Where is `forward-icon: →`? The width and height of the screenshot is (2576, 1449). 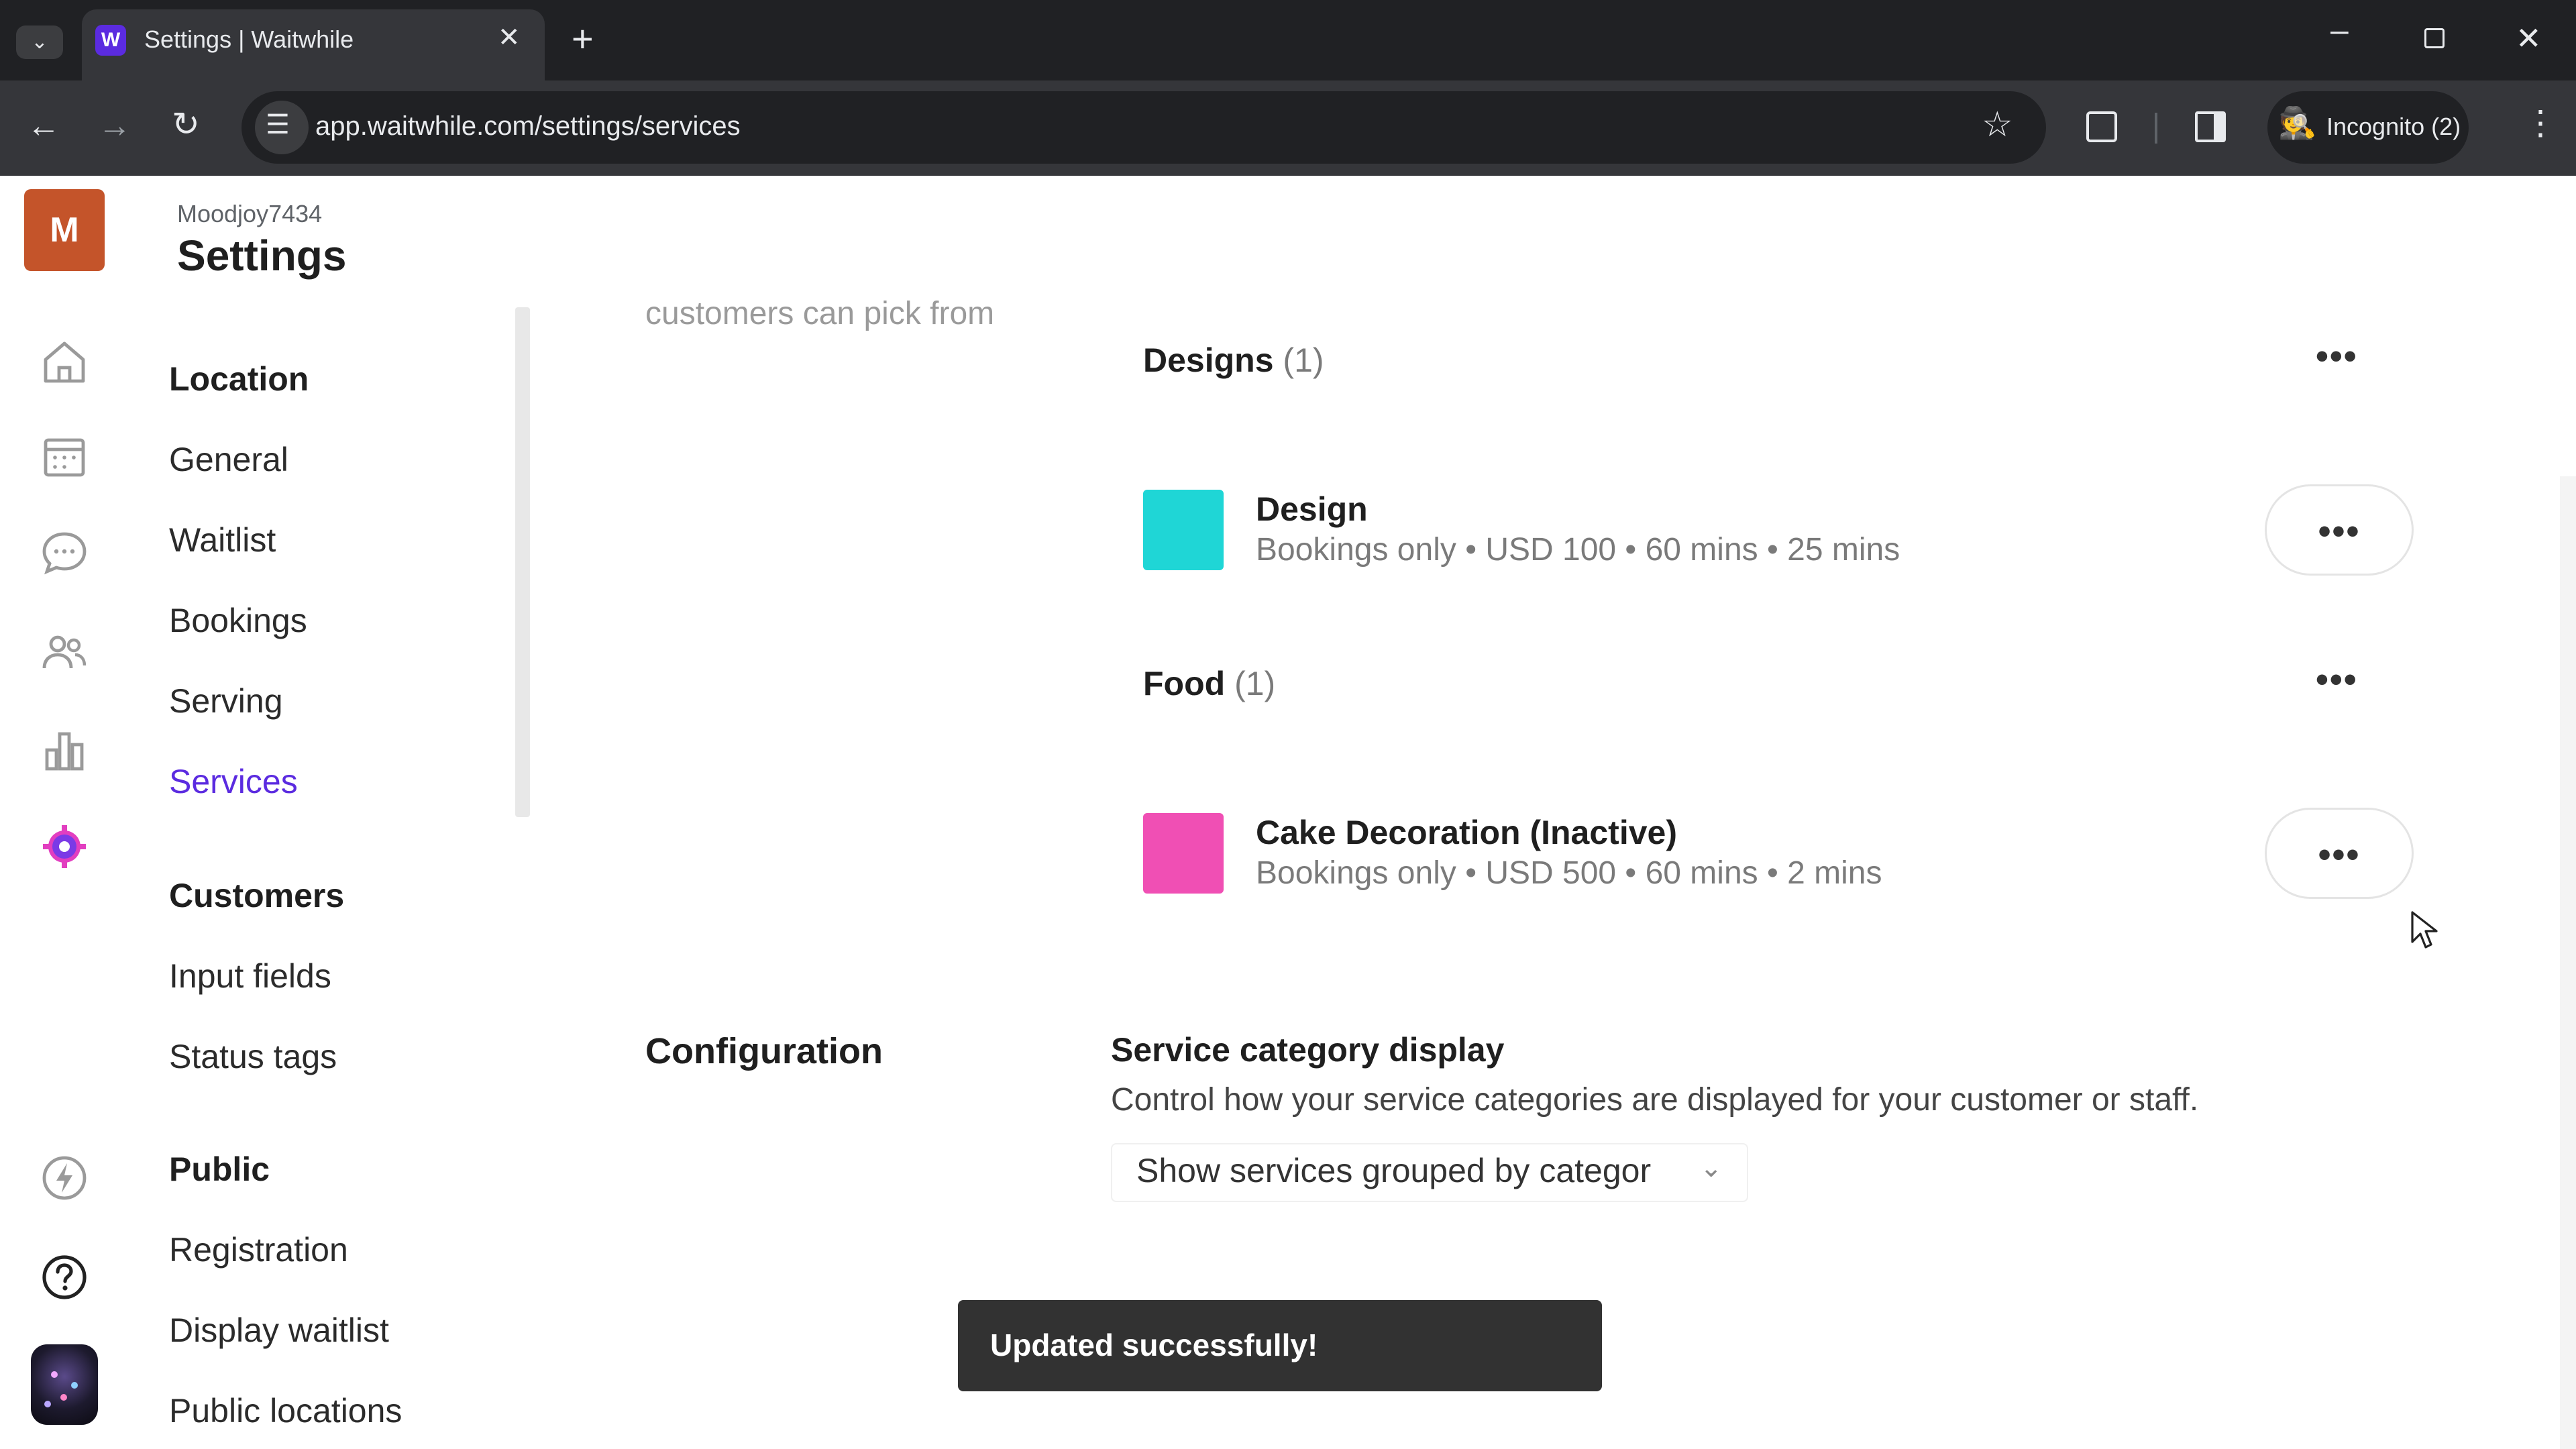
forward-icon: → is located at coordinates (114, 125).